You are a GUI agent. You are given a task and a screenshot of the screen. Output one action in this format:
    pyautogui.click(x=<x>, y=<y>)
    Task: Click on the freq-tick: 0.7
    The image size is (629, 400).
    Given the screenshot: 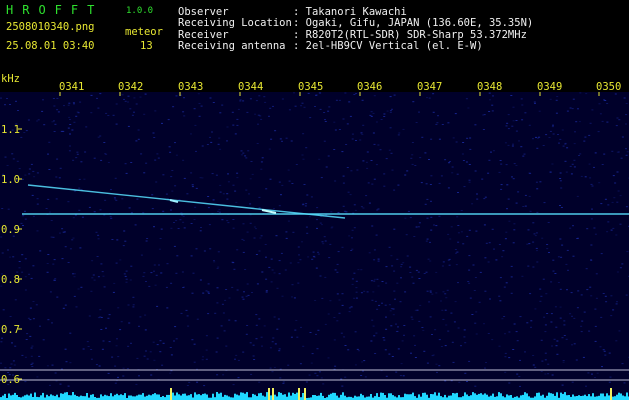 What is the action you would take?
    pyautogui.click(x=10, y=330)
    